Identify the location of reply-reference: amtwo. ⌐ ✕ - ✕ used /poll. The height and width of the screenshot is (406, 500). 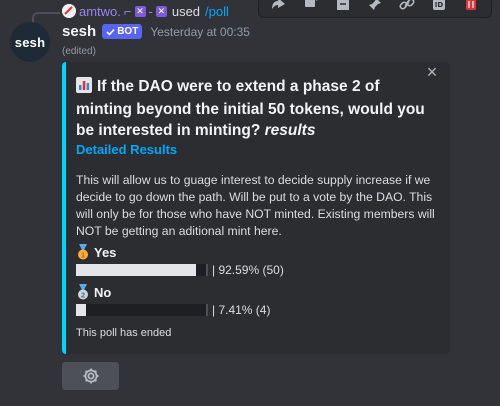
(145, 11).